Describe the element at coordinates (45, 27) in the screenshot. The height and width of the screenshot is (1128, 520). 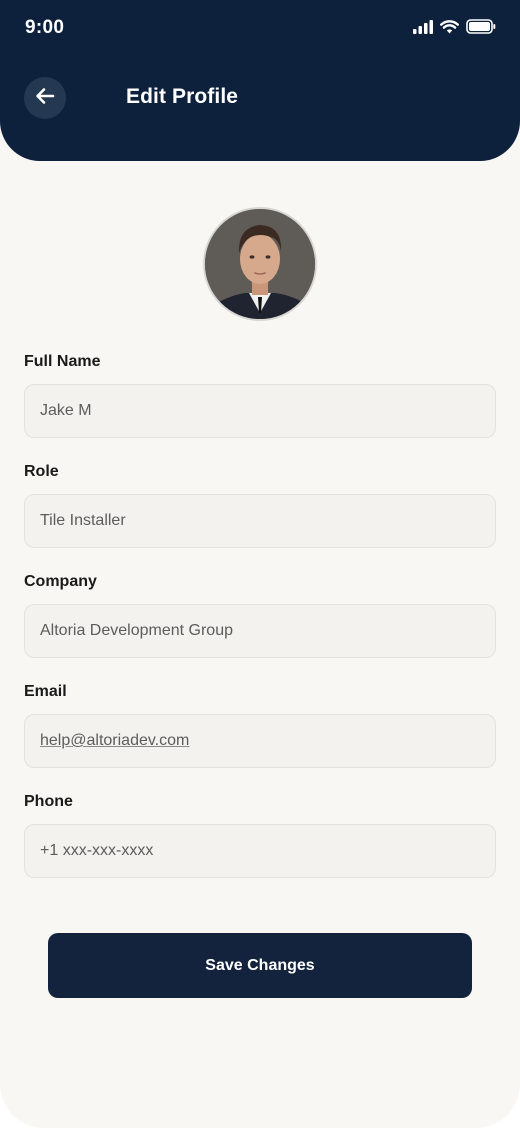
I see `status-time: 9:00` at that location.